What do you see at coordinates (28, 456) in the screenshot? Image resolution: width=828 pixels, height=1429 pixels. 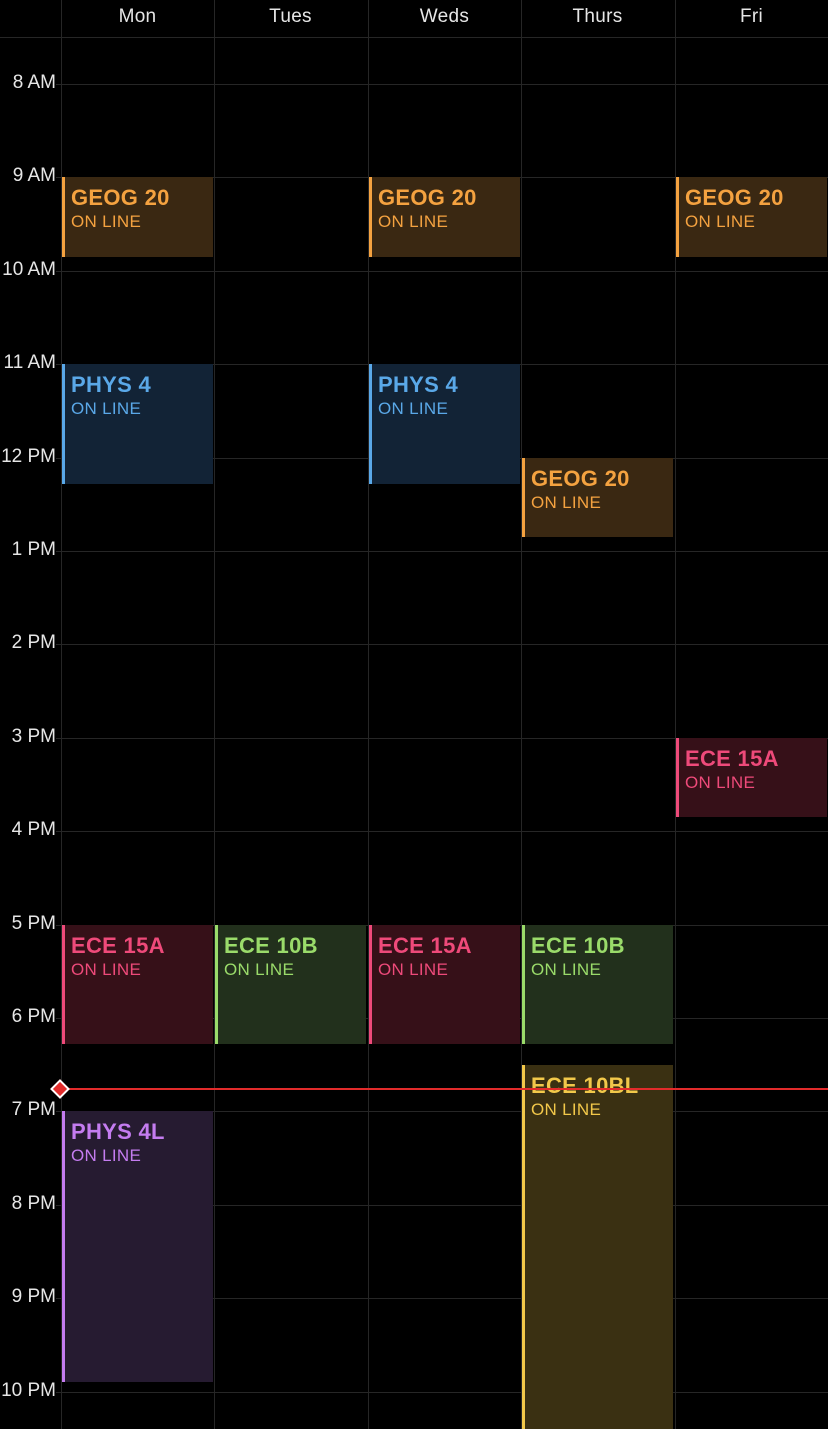 I see `time-label: 12 PM` at bounding box center [28, 456].